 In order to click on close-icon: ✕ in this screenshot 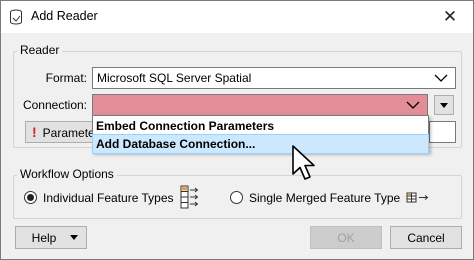, I will do `click(450, 16)`.